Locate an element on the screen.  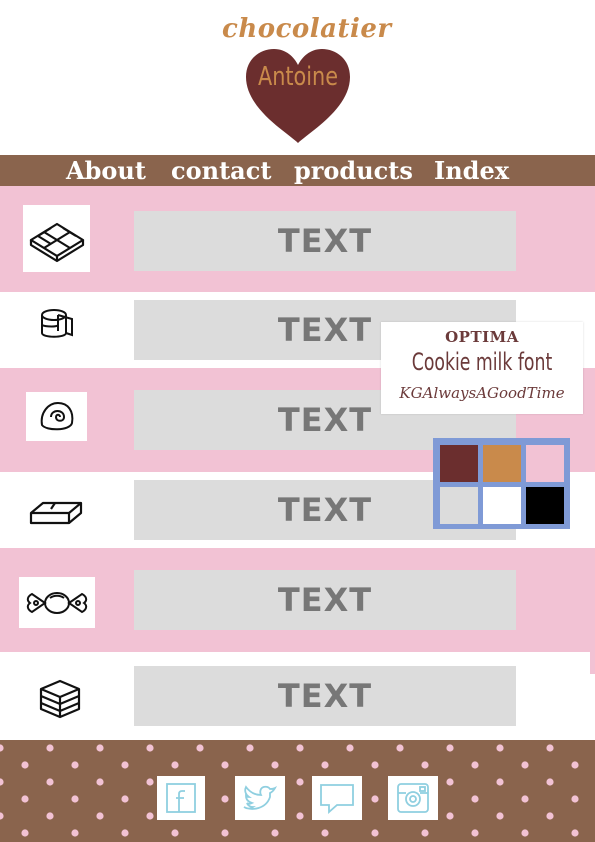
chocolate-bar-grid-icon is located at coordinates (56, 238).